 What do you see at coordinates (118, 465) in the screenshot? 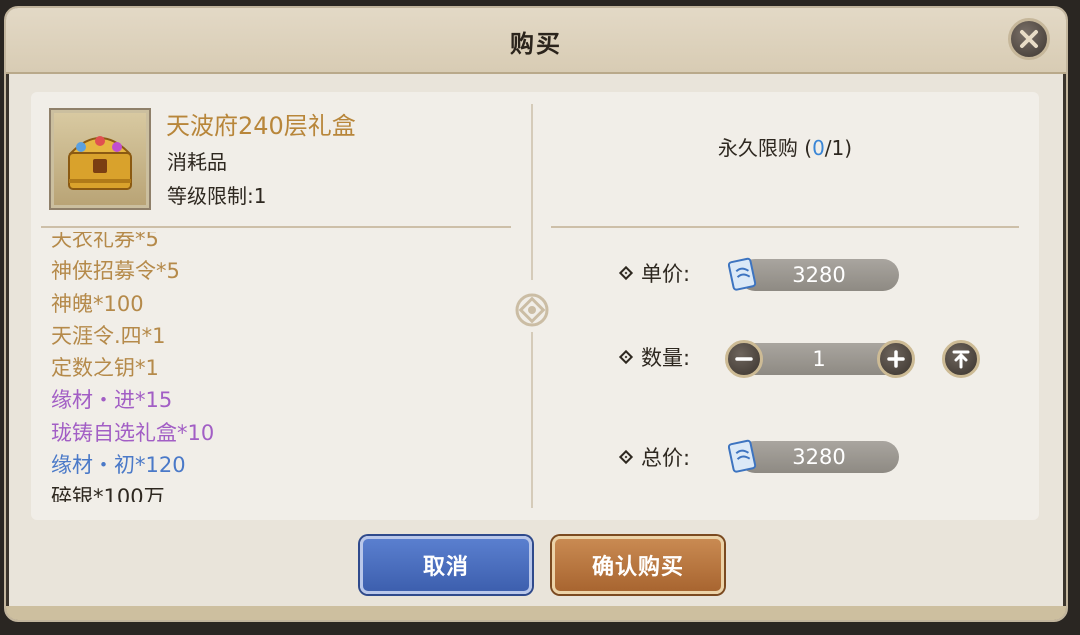
I see `list-item: 缘材・初*120` at bounding box center [118, 465].